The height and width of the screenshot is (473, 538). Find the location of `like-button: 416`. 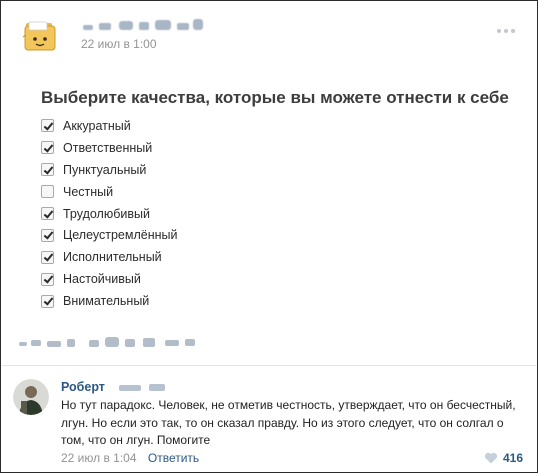

like-button: 416 is located at coordinates (503, 458).